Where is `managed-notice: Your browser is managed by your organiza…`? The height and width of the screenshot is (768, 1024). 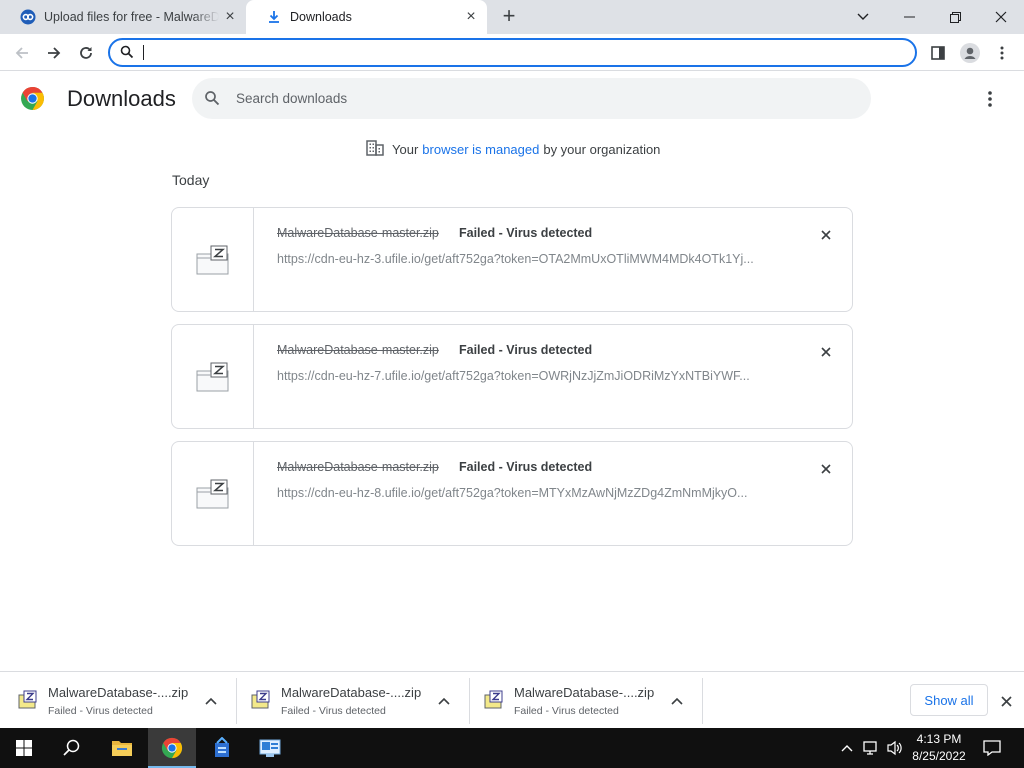
managed-notice: Your browser is managed by your organiza… is located at coordinates (513, 149).